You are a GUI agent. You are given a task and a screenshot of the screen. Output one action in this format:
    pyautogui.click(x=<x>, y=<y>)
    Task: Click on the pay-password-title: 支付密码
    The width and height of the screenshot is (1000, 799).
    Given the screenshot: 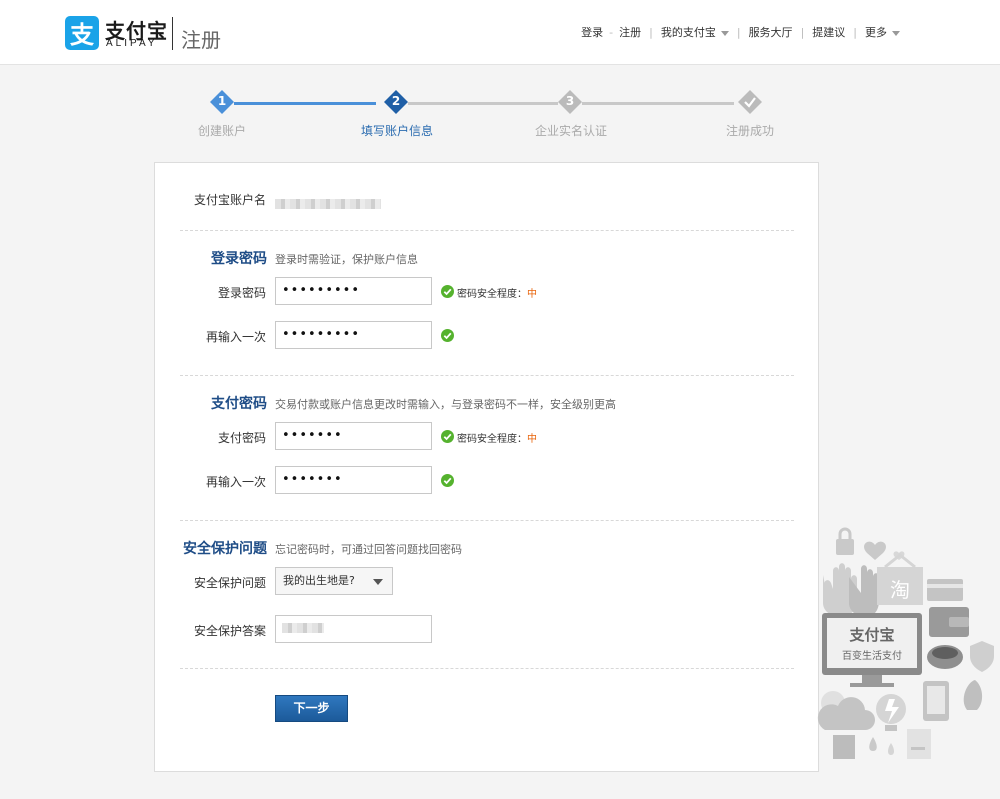 What is the action you would take?
    pyautogui.click(x=239, y=404)
    